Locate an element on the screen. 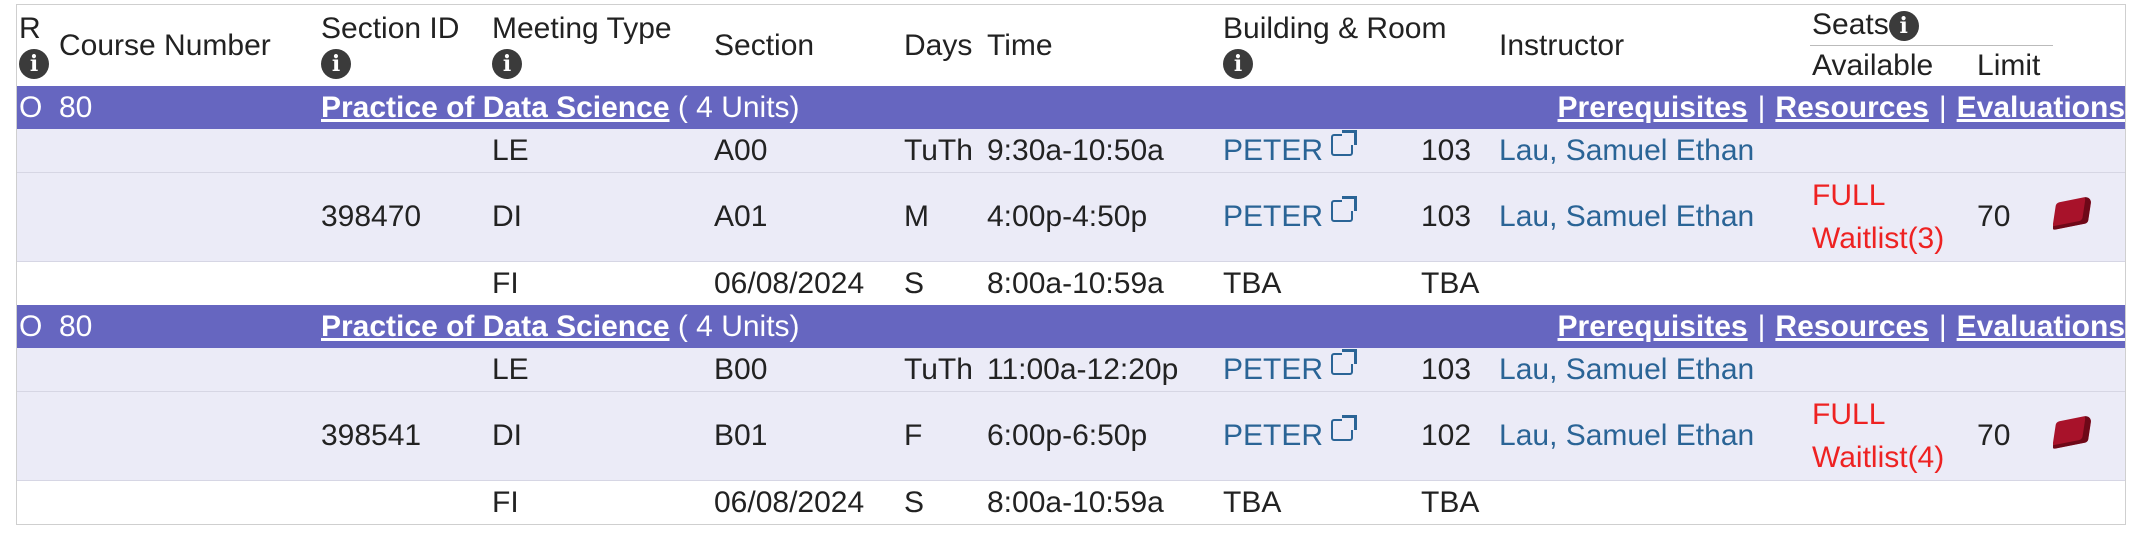 This screenshot has width=2138, height=542. time: 11:00a-12:20p is located at coordinates (1103, 370).